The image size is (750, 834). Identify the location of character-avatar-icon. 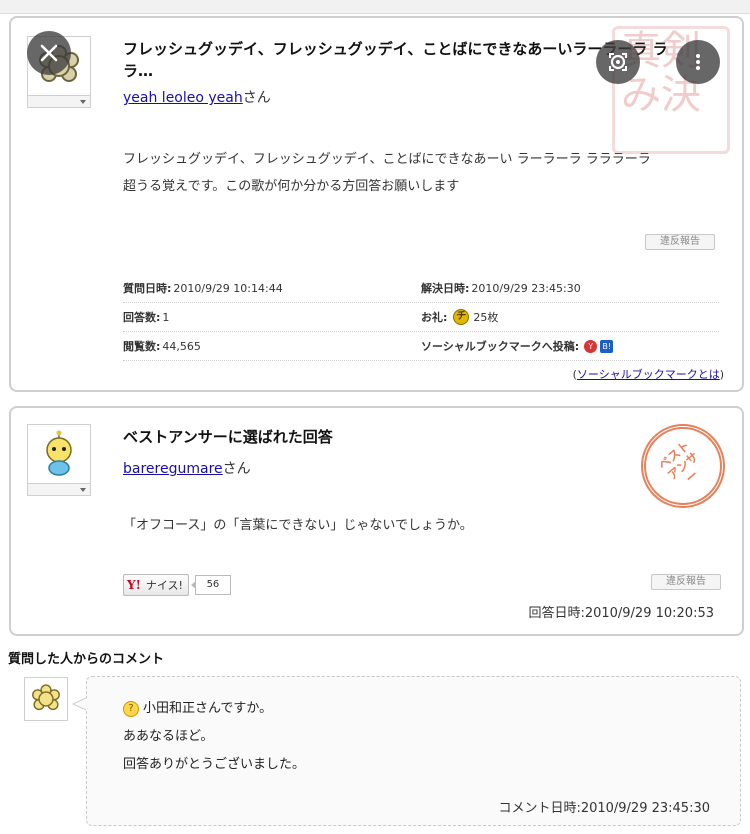
(59, 453).